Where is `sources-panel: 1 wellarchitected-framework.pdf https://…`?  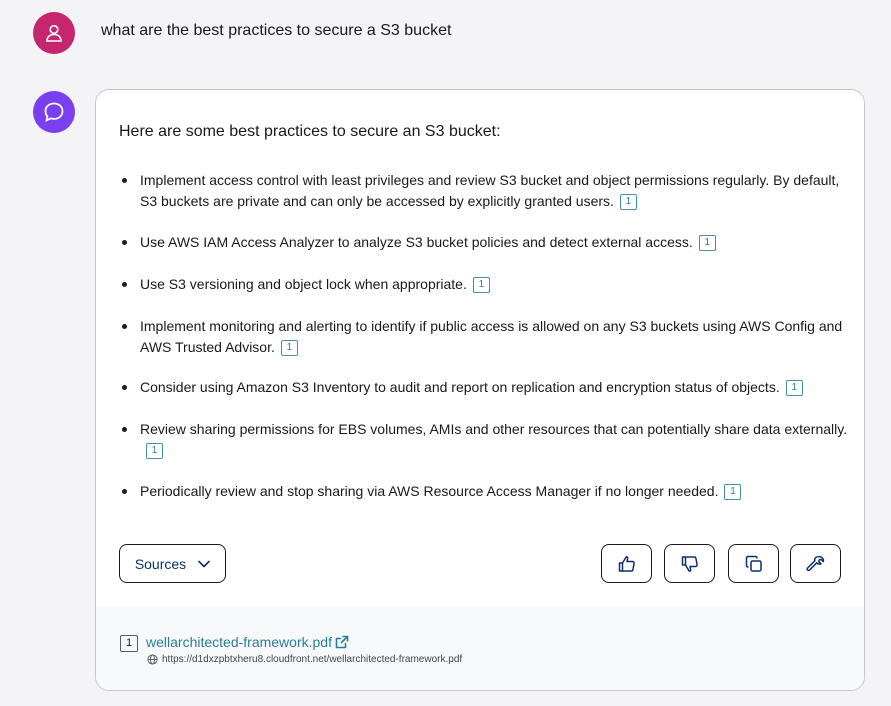
sources-panel: 1 wellarchitected-framework.pdf https://… is located at coordinates (480, 648).